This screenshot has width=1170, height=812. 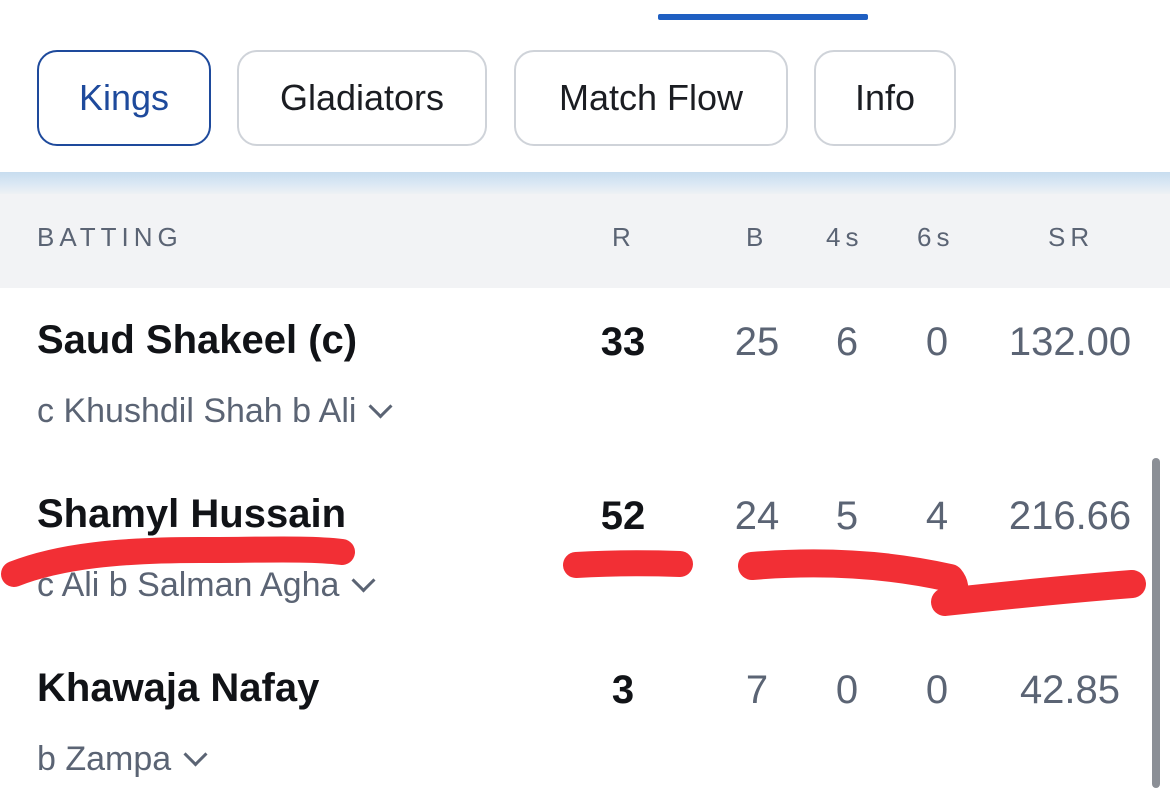 I want to click on top-tab-bar, so click(x=585, y=13).